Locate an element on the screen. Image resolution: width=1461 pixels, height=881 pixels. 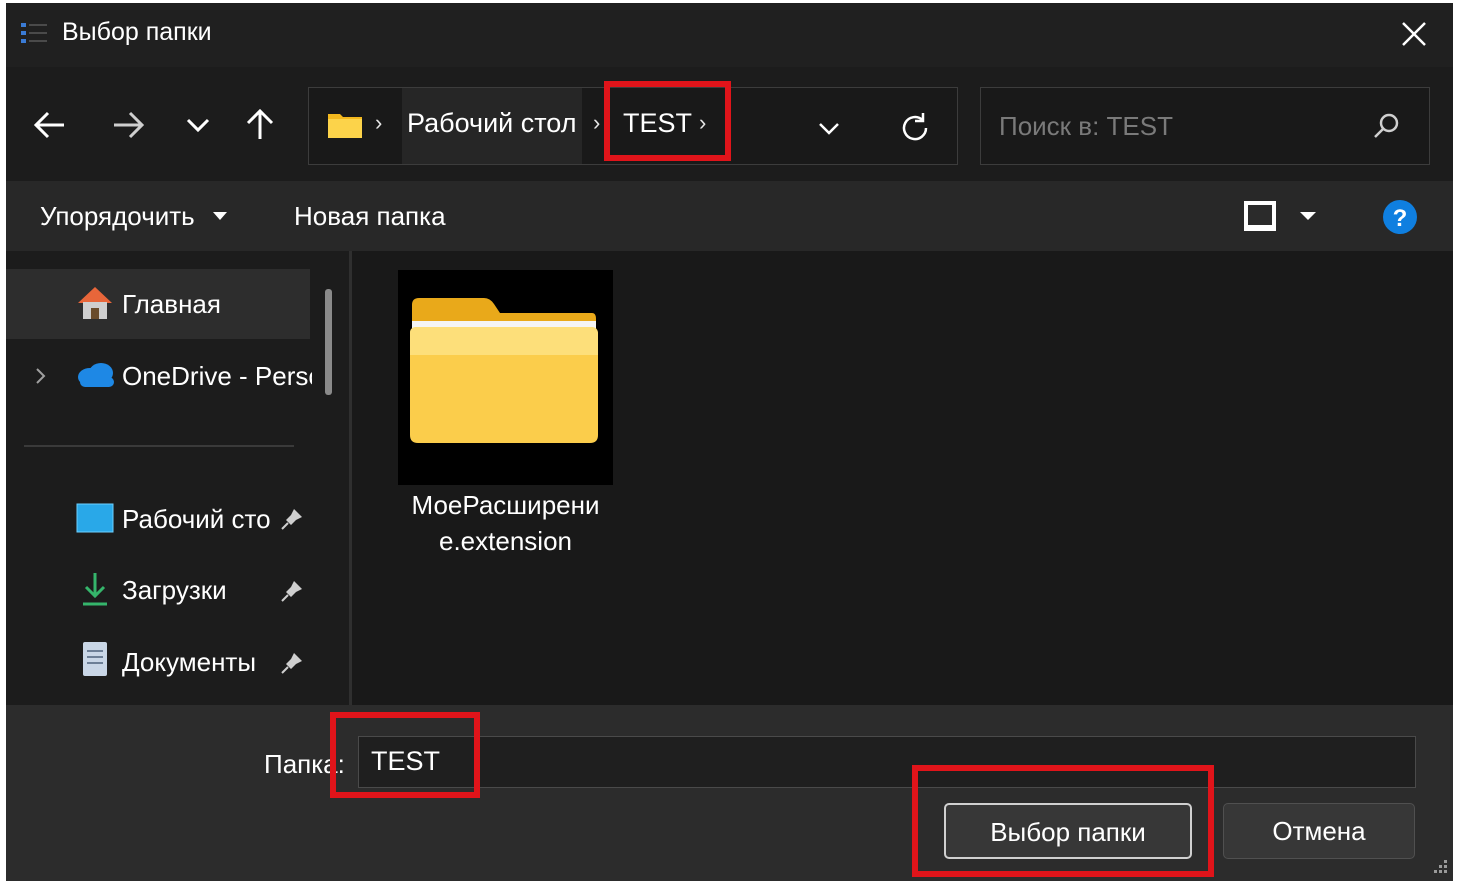
folder-name-line-2: e.extension is located at coordinates (505, 541).